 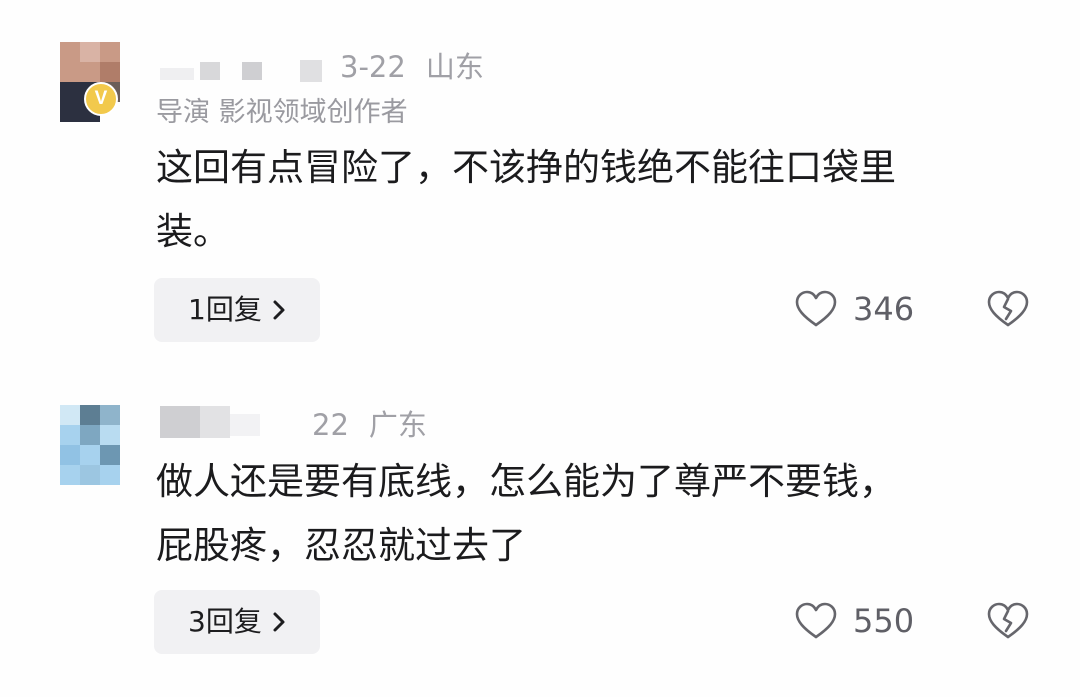 What do you see at coordinates (454, 67) in the screenshot?
I see `comment-location: 山东` at bounding box center [454, 67].